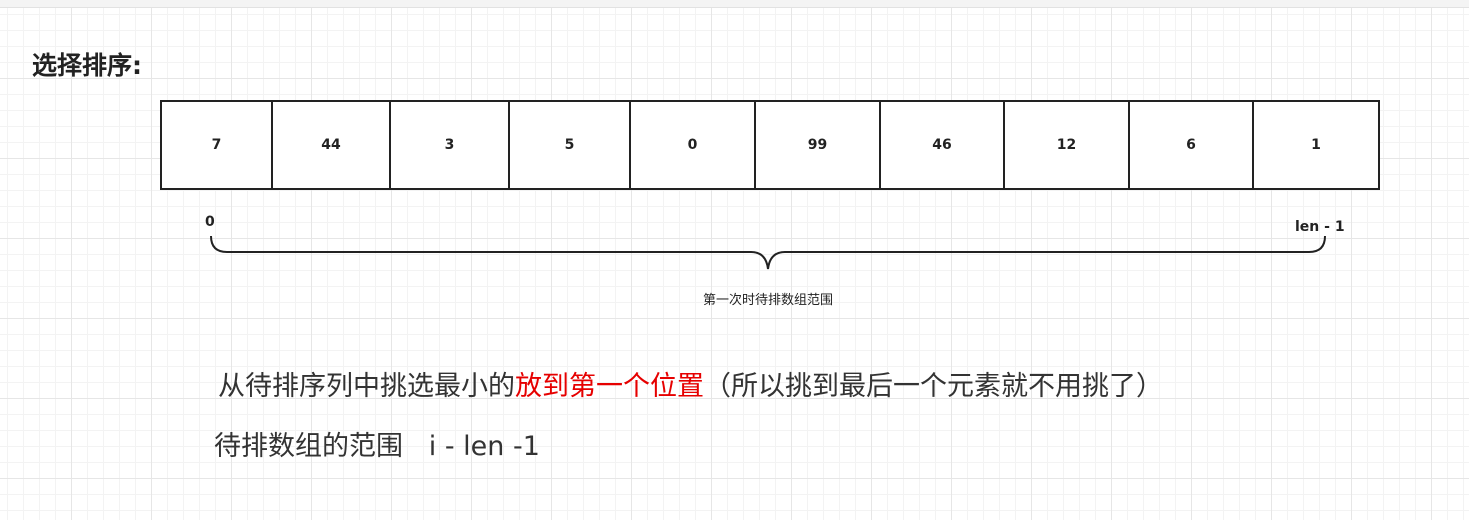  What do you see at coordinates (767, 300) in the screenshot?
I see `range-caption: 第一次时待排数组范围` at bounding box center [767, 300].